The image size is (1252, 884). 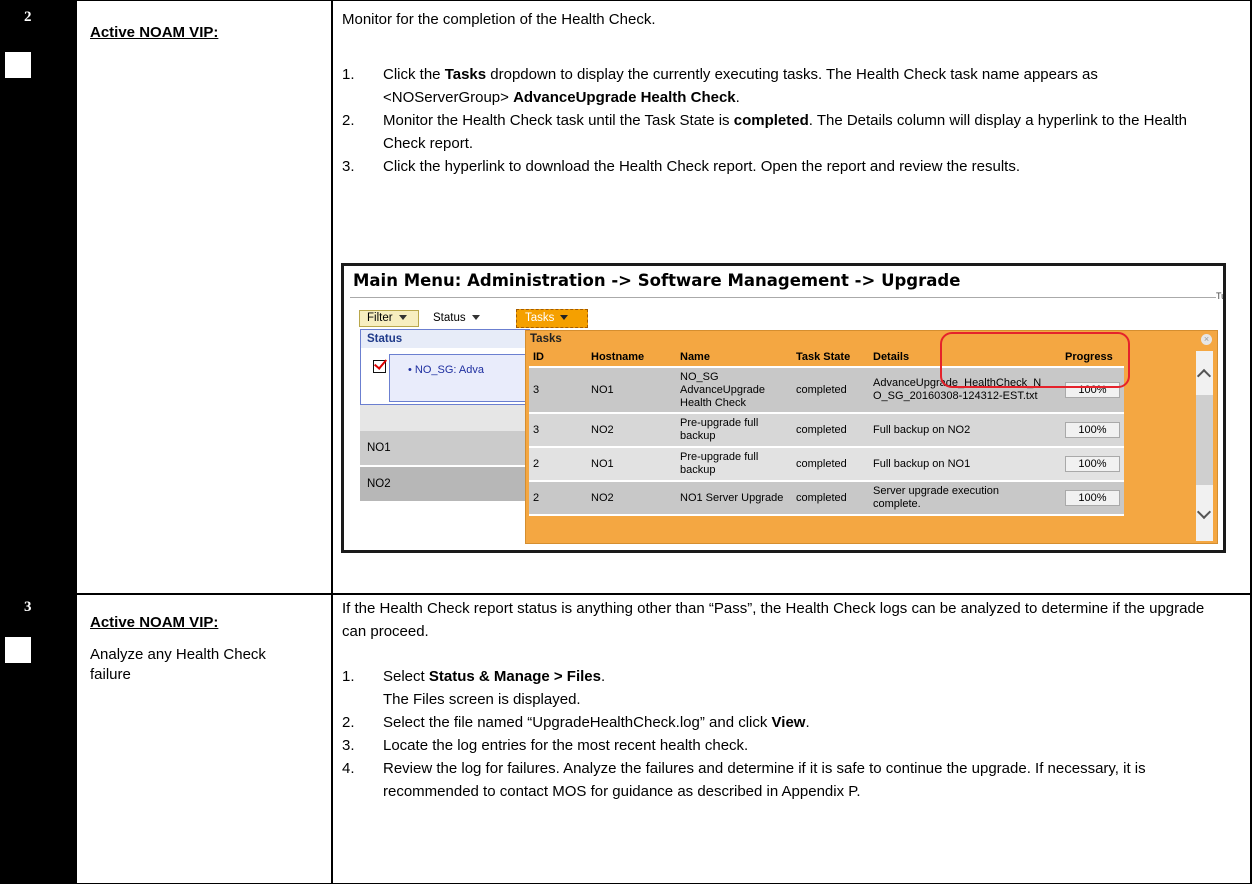 What do you see at coordinates (546, 339) in the screenshot?
I see `tasks-popup-title: Tasks` at bounding box center [546, 339].